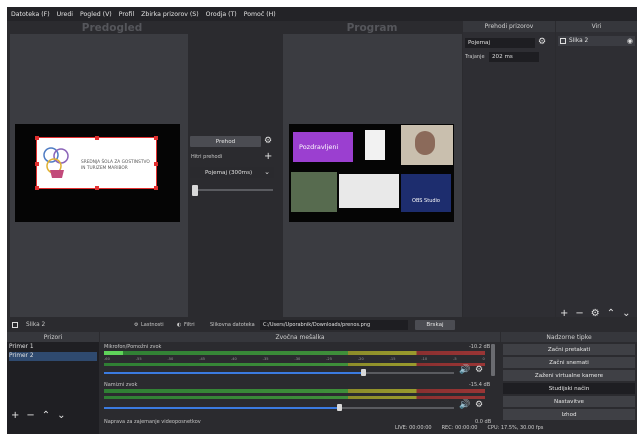 The width and height of the screenshot is (637, 434). I want to click on menu-view: Pogled (V), so click(96, 14).